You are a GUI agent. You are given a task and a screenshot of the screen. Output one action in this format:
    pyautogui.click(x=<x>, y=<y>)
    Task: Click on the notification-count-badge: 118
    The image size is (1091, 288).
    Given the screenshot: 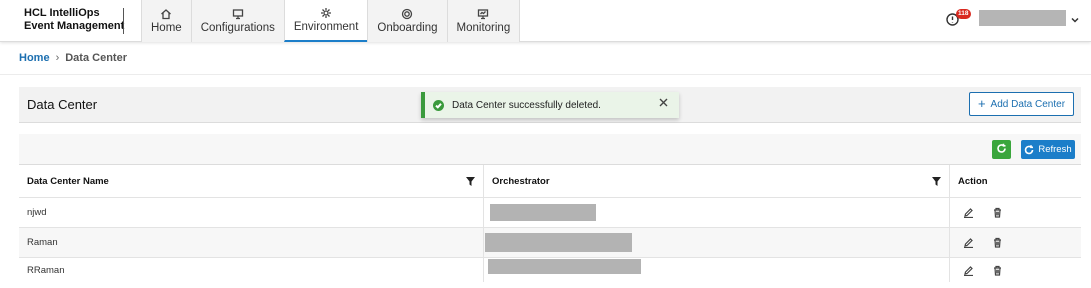 What is the action you would take?
    pyautogui.click(x=963, y=14)
    